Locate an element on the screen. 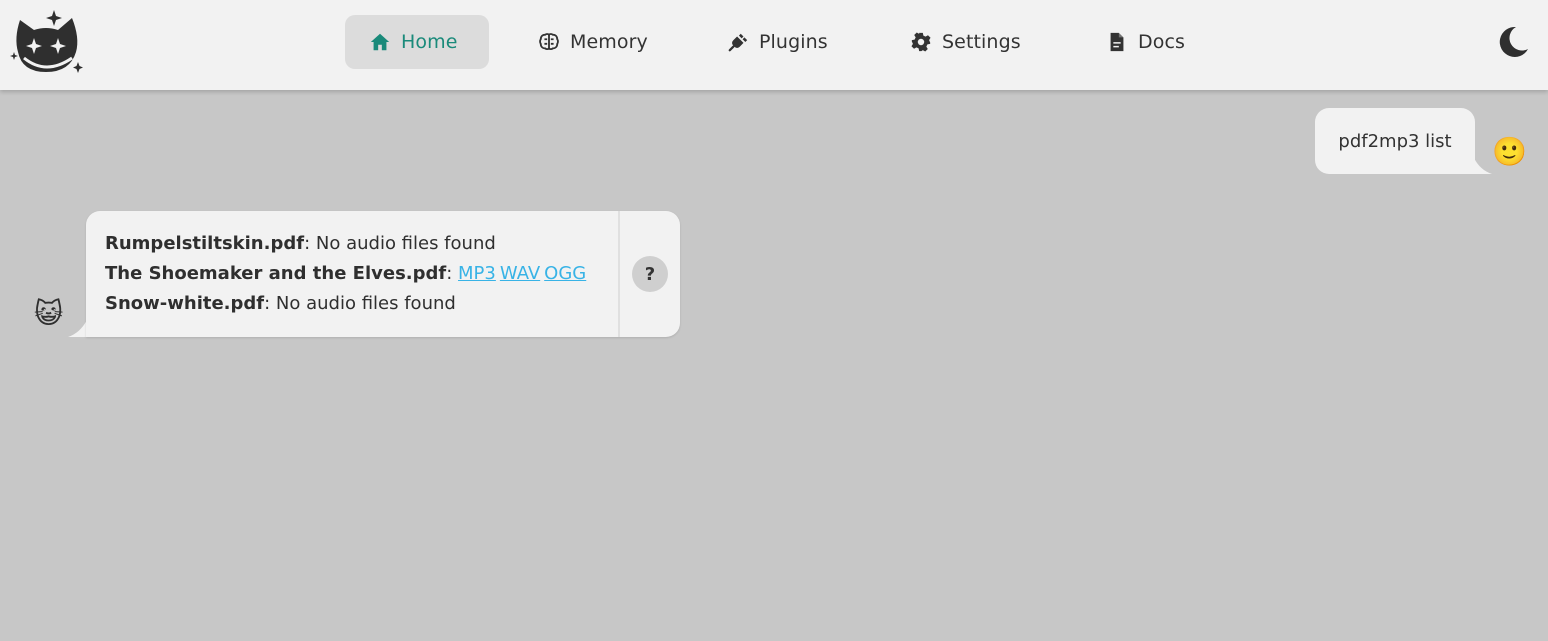 This screenshot has width=1548, height=641. cat-logo-icon is located at coordinates (48, 43).